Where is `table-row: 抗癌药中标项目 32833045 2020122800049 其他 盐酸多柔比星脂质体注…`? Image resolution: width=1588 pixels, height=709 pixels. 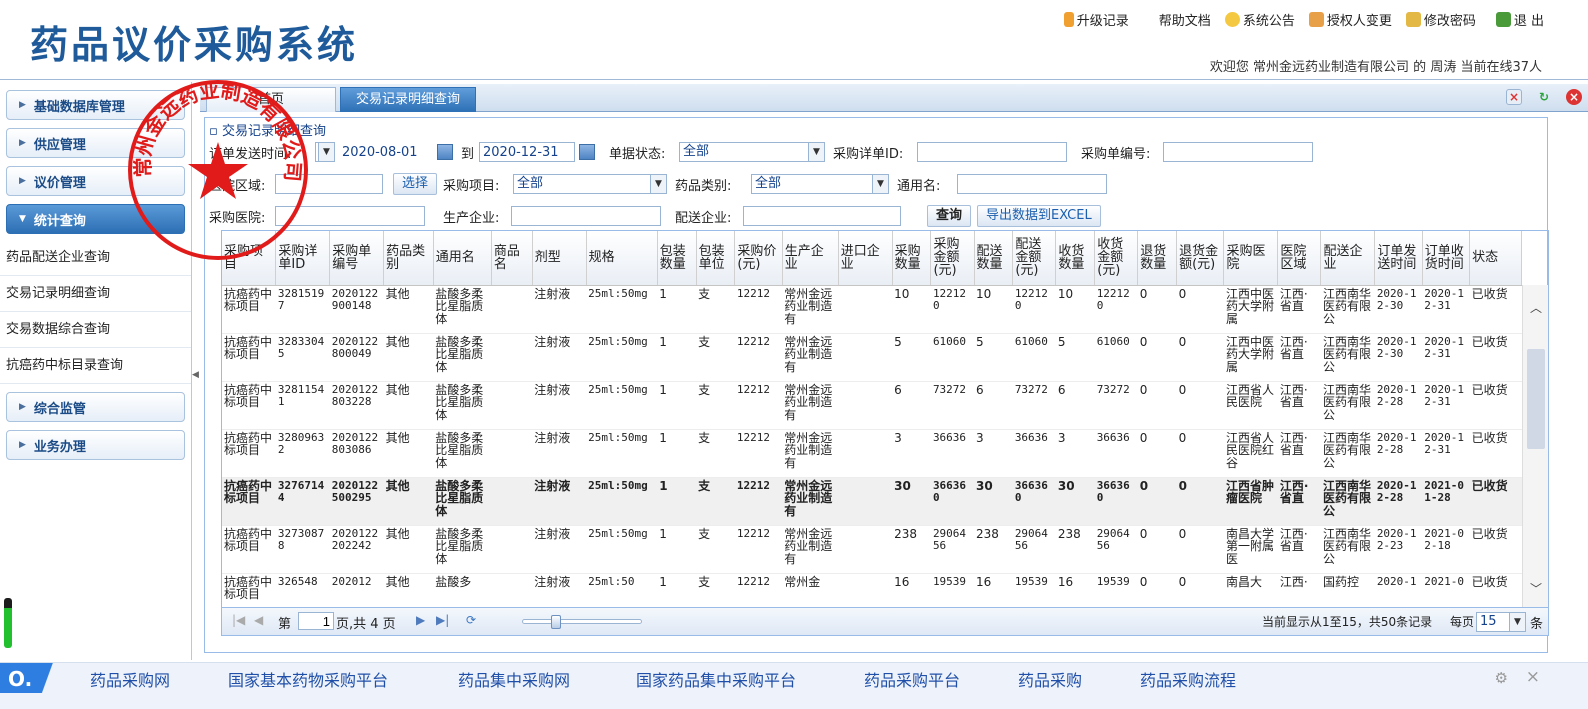 table-row: 抗癌药中标项目 32833045 2020122800049 其他 盐酸多柔比星脂质体注… is located at coordinates (872, 357).